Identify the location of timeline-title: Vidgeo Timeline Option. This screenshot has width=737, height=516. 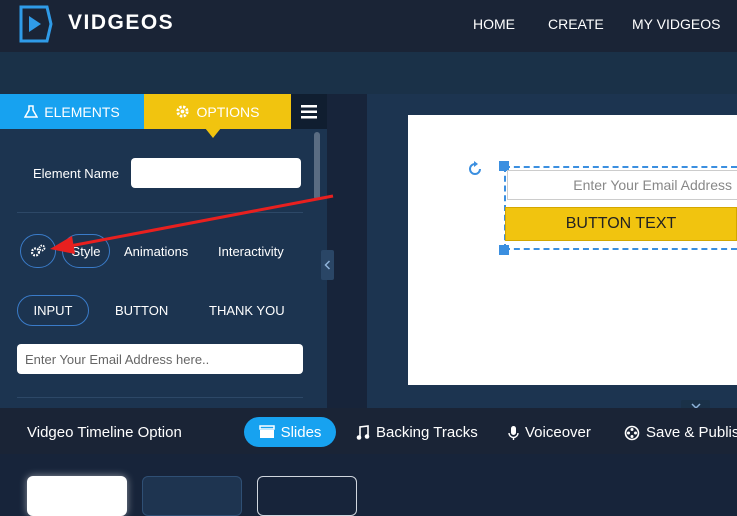
(104, 432).